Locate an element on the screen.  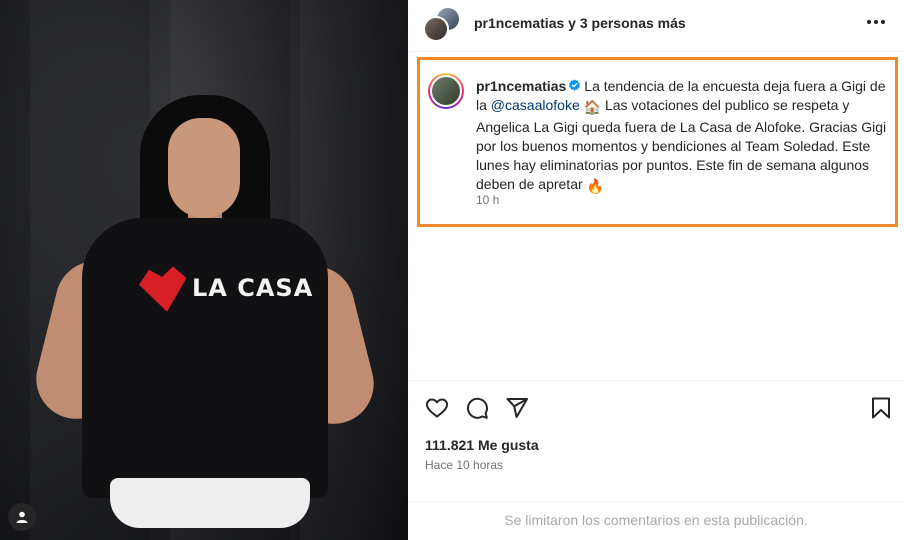
post-header: pr1ncematias y 3 personas más is located at coordinates (656, 26).